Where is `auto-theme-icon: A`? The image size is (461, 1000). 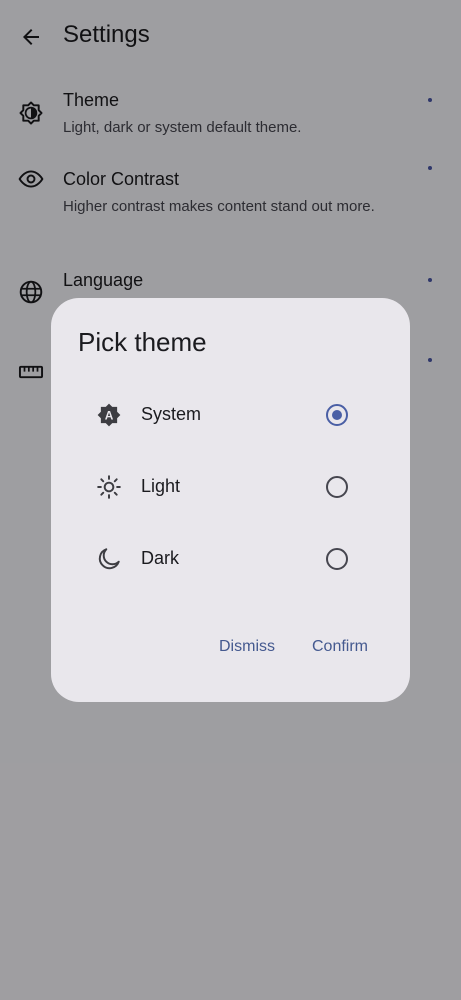
auto-theme-icon: A is located at coordinates (109, 415).